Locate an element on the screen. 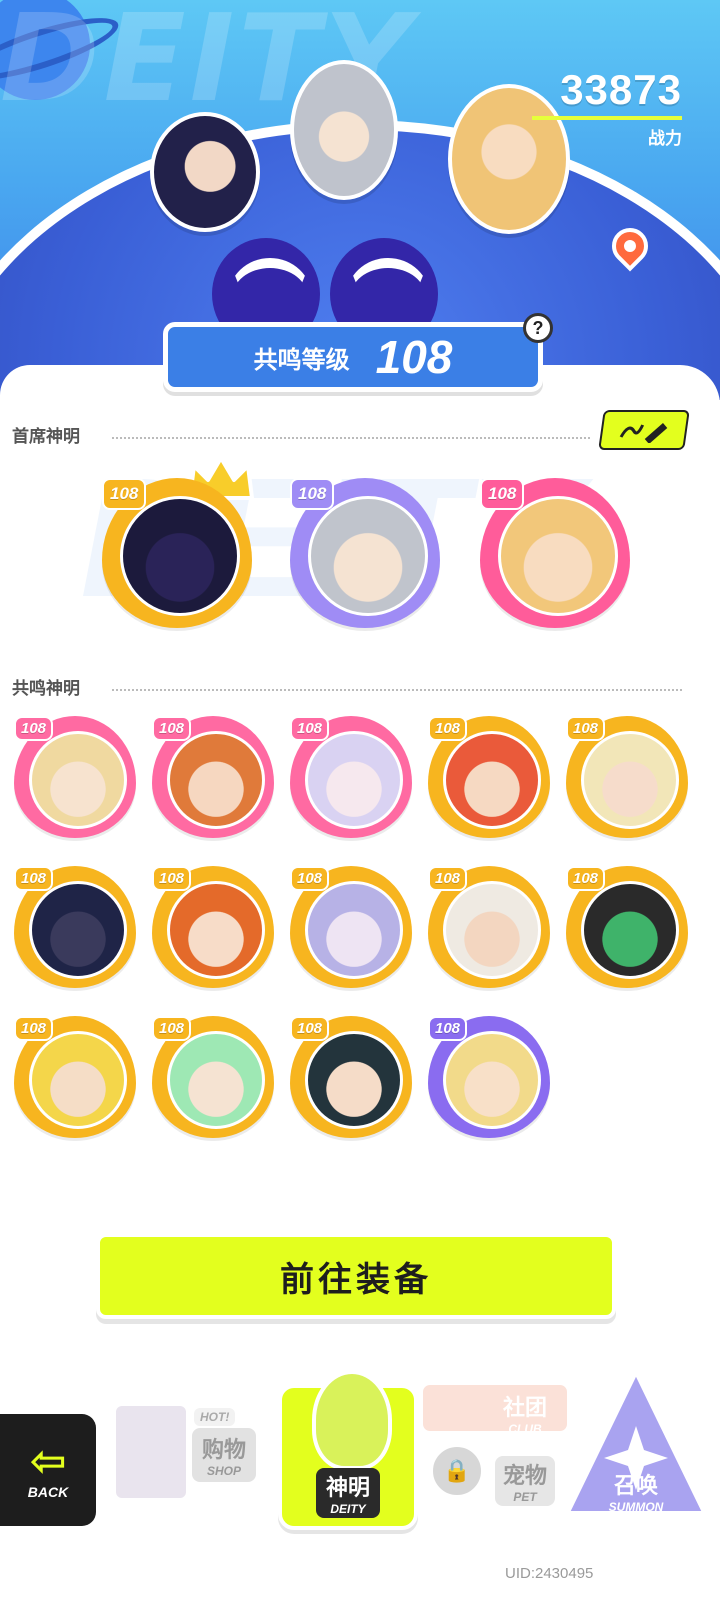 The width and height of the screenshot is (720, 1600). nav-summon: 召唤 SUMMON is located at coordinates (636, 1443).